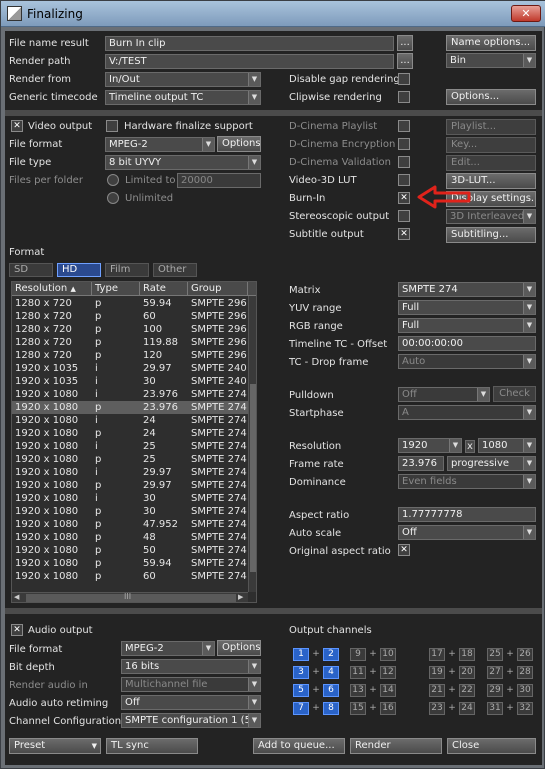 The width and height of the screenshot is (545, 769). Describe the element at coordinates (388, 708) in the screenshot. I see `channel-button: 16` at that location.